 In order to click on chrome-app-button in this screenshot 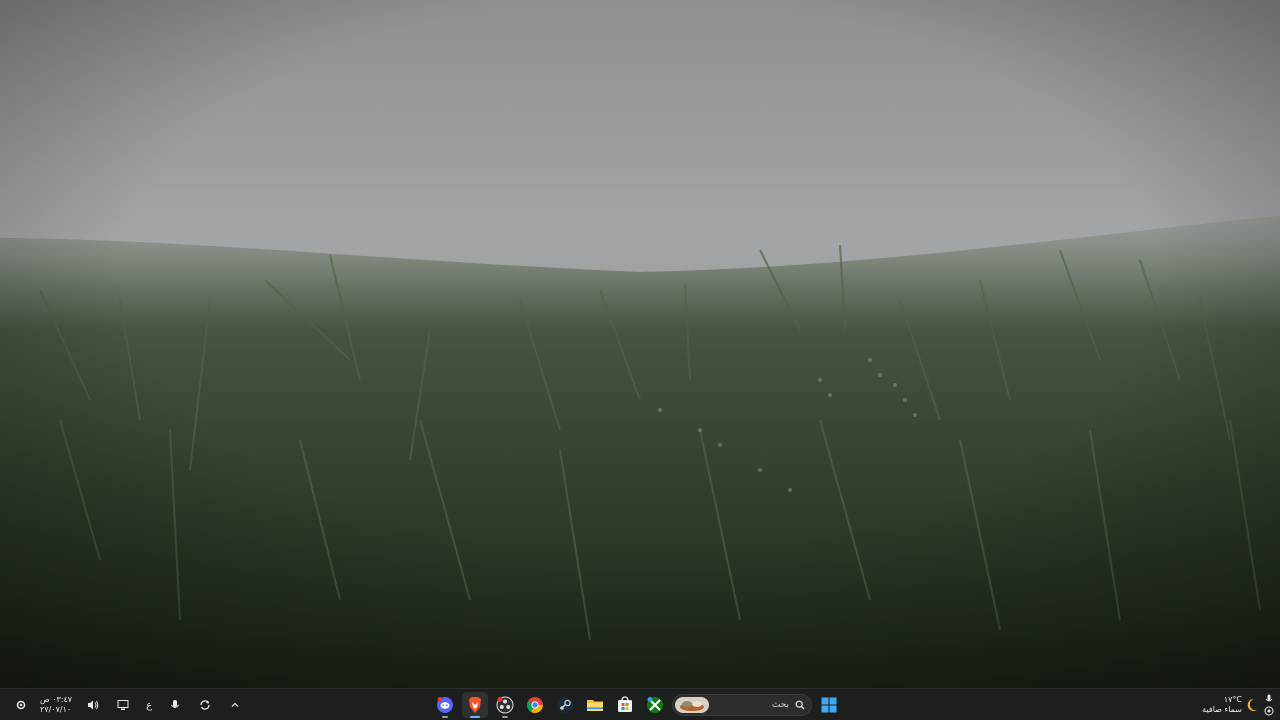, I will do `click(535, 705)`.